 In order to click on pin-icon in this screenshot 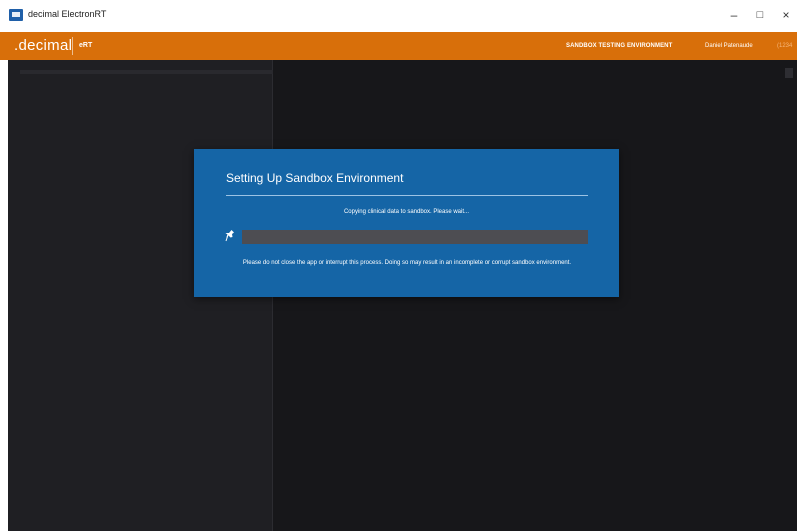, I will do `click(229, 236)`.